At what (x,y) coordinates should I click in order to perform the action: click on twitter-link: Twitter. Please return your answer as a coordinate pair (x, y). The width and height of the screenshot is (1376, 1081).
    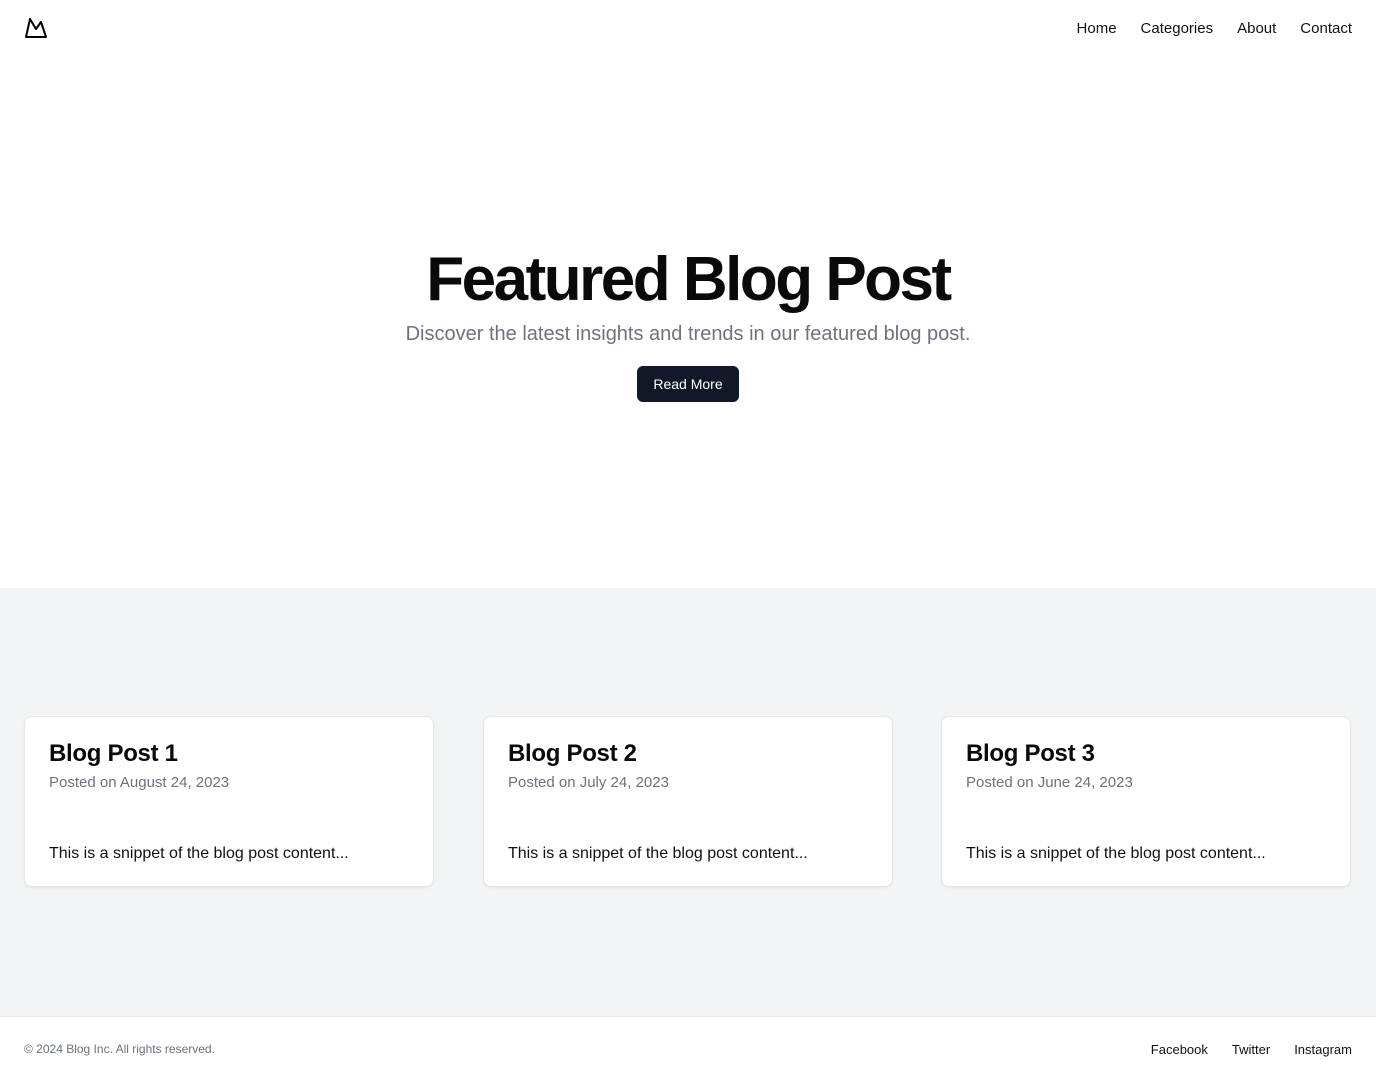
    Looking at the image, I should click on (1251, 1049).